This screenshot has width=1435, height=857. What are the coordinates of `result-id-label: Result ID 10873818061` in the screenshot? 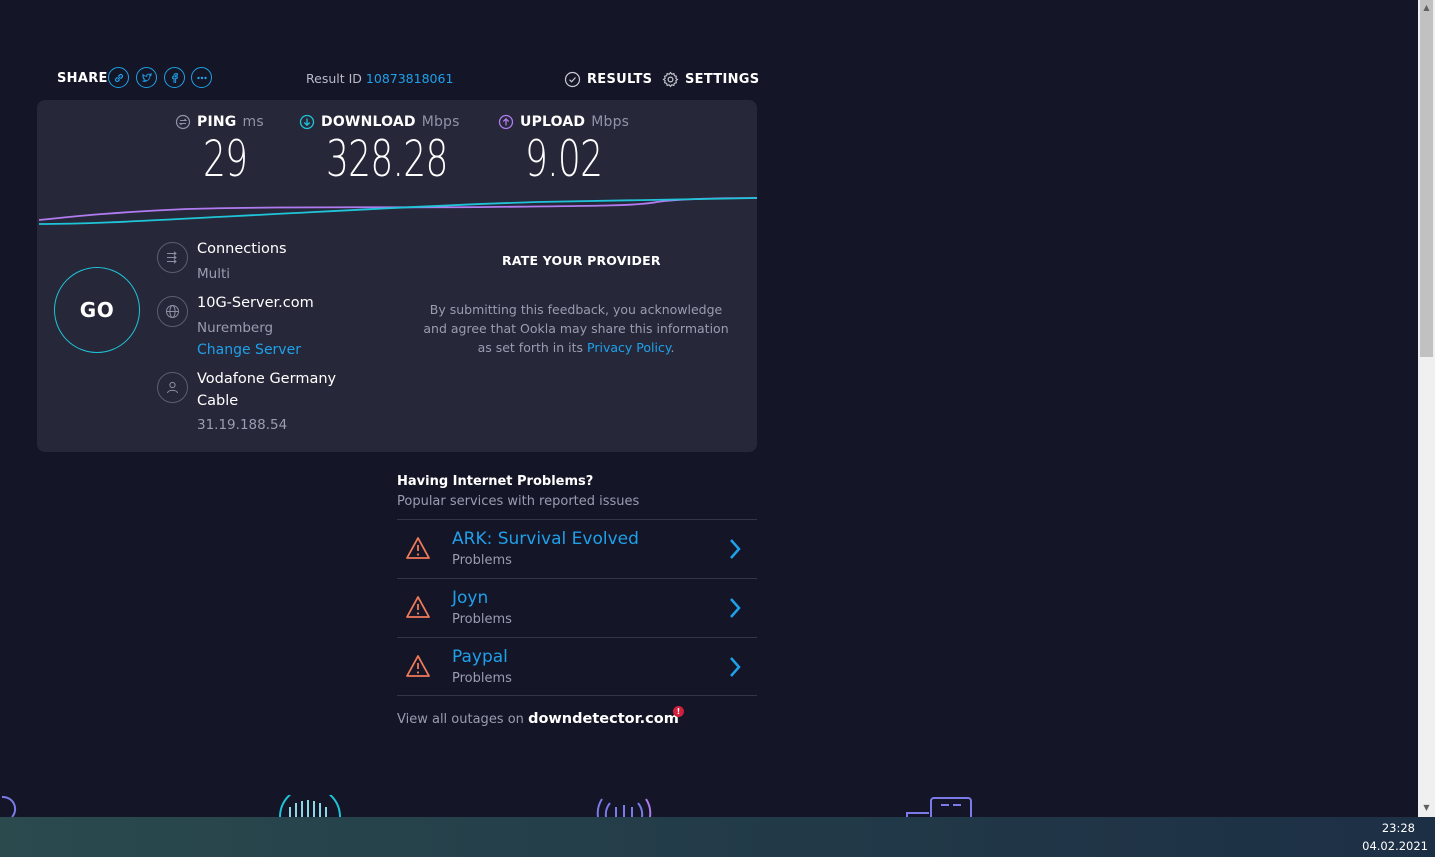 It's located at (379, 78).